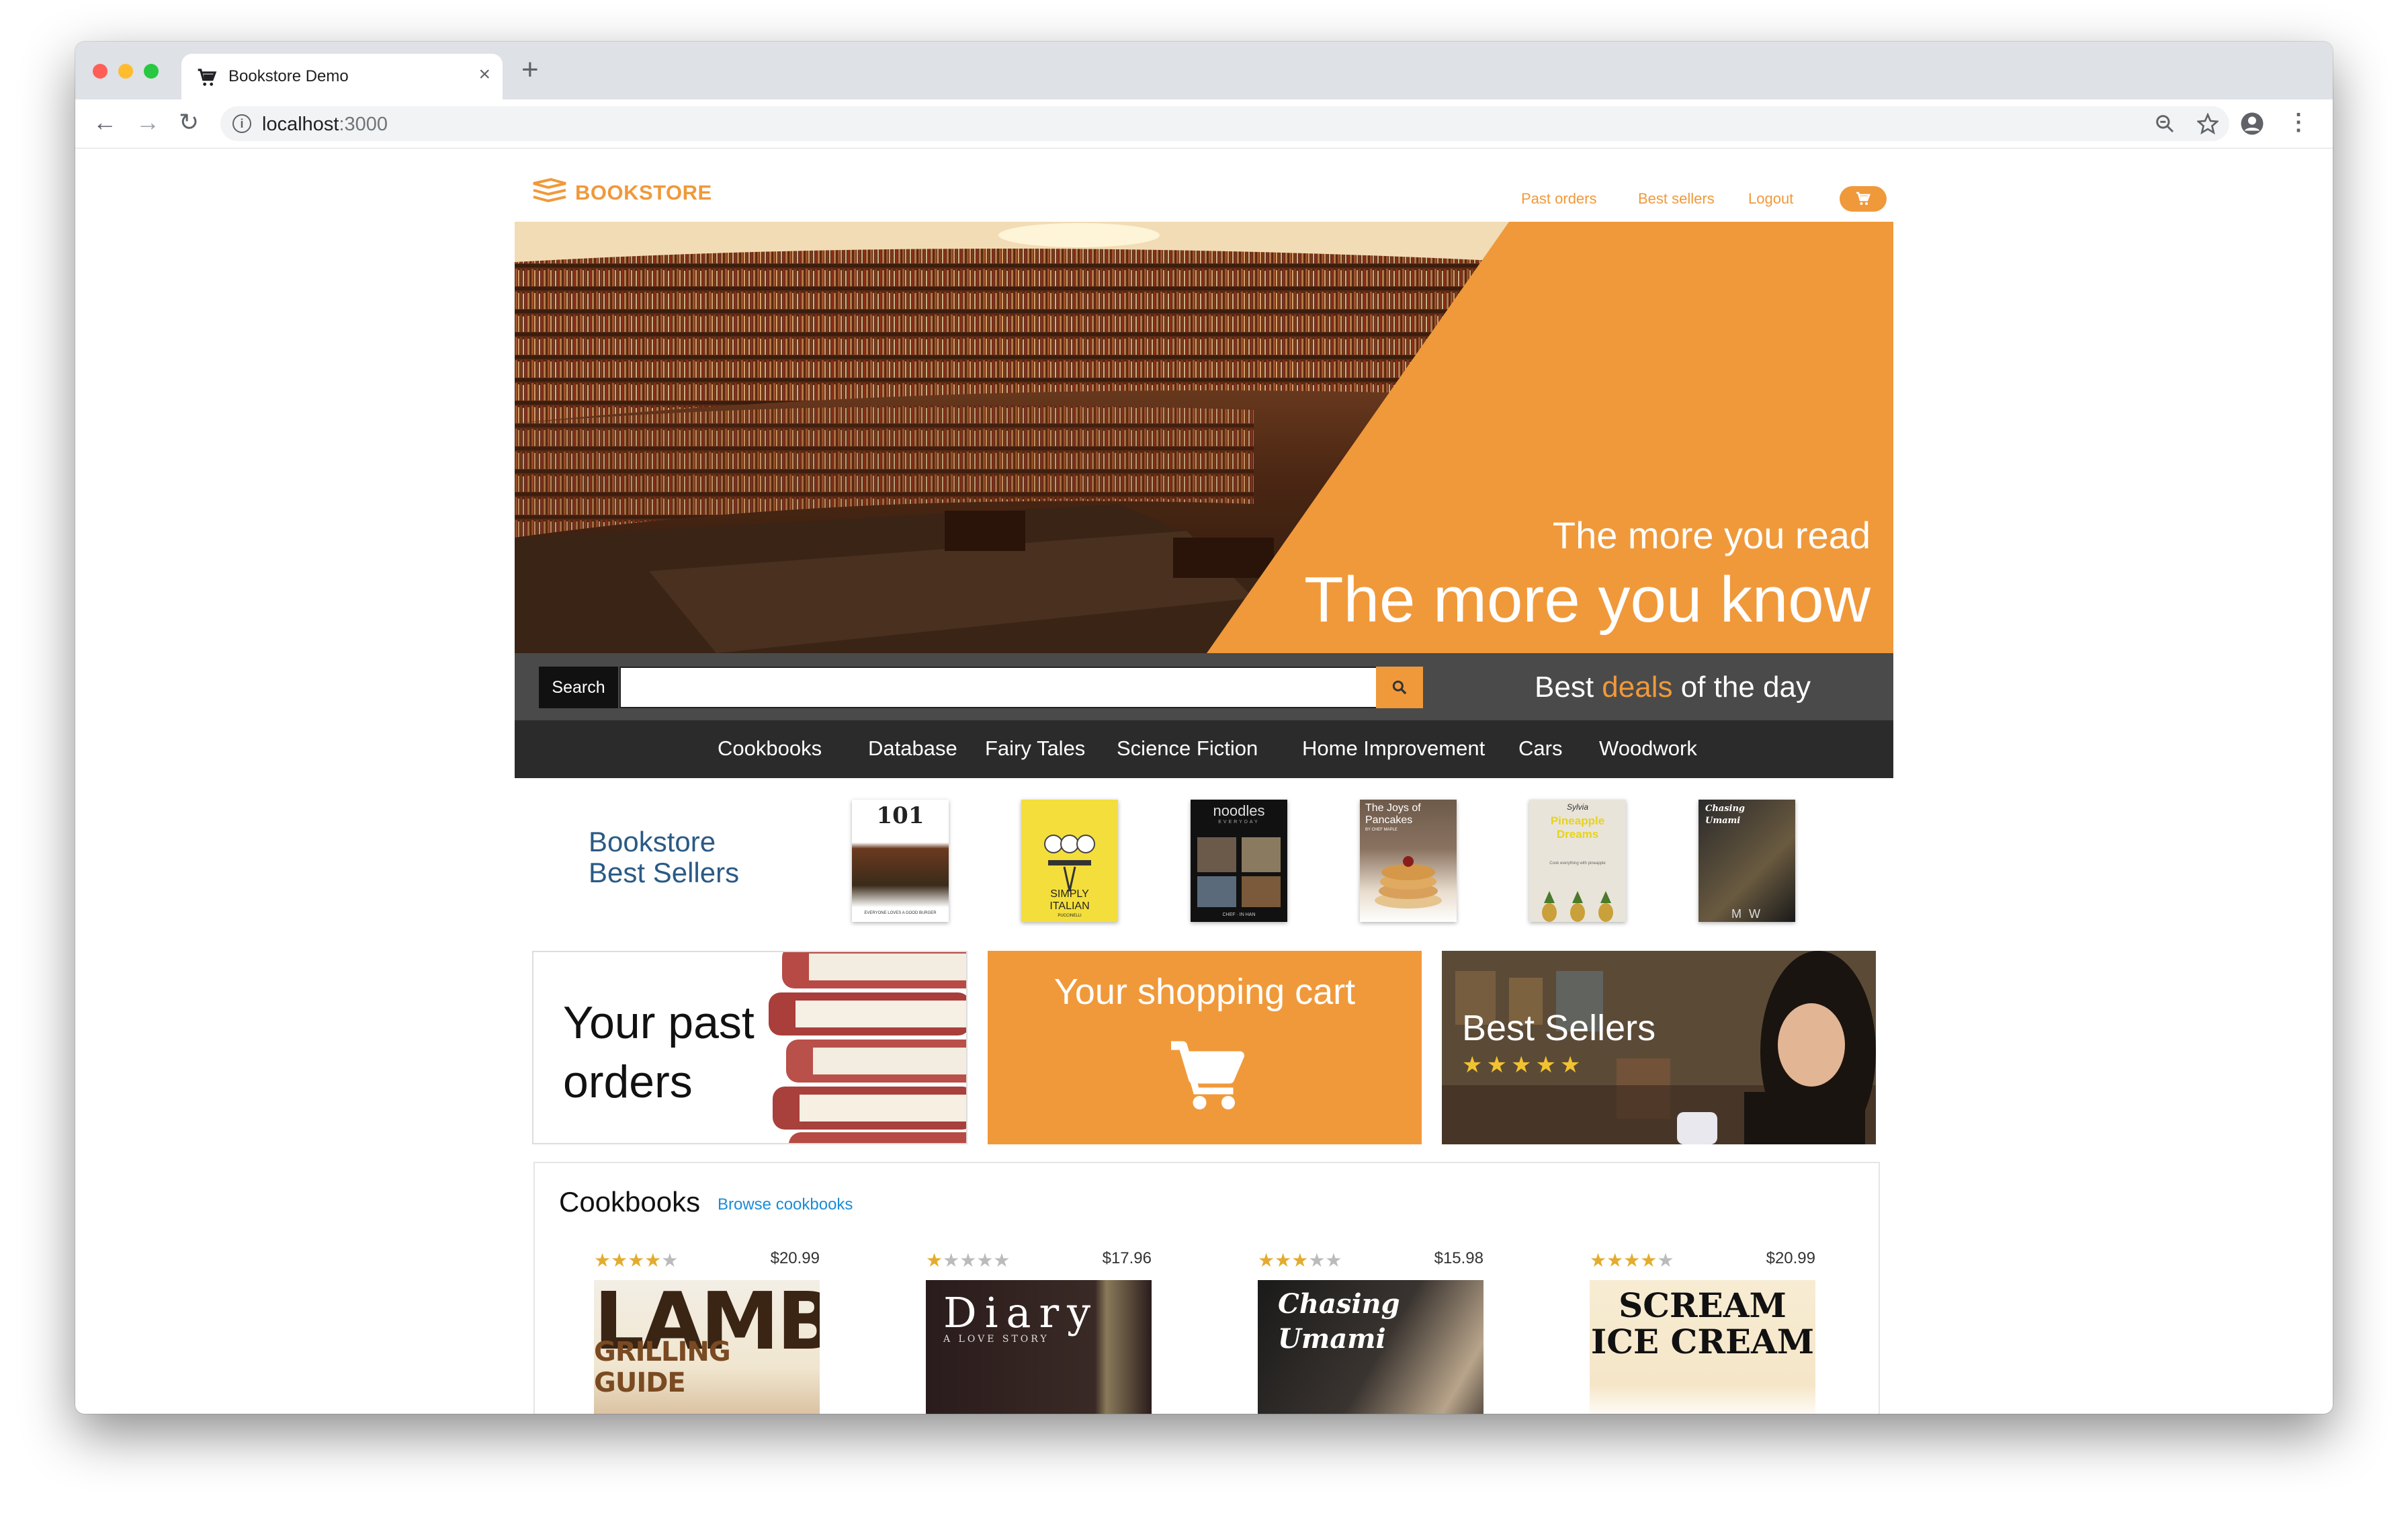 The image size is (2408, 1524). Describe the element at coordinates (100, 71) in the screenshot. I see `close-window-button` at that location.